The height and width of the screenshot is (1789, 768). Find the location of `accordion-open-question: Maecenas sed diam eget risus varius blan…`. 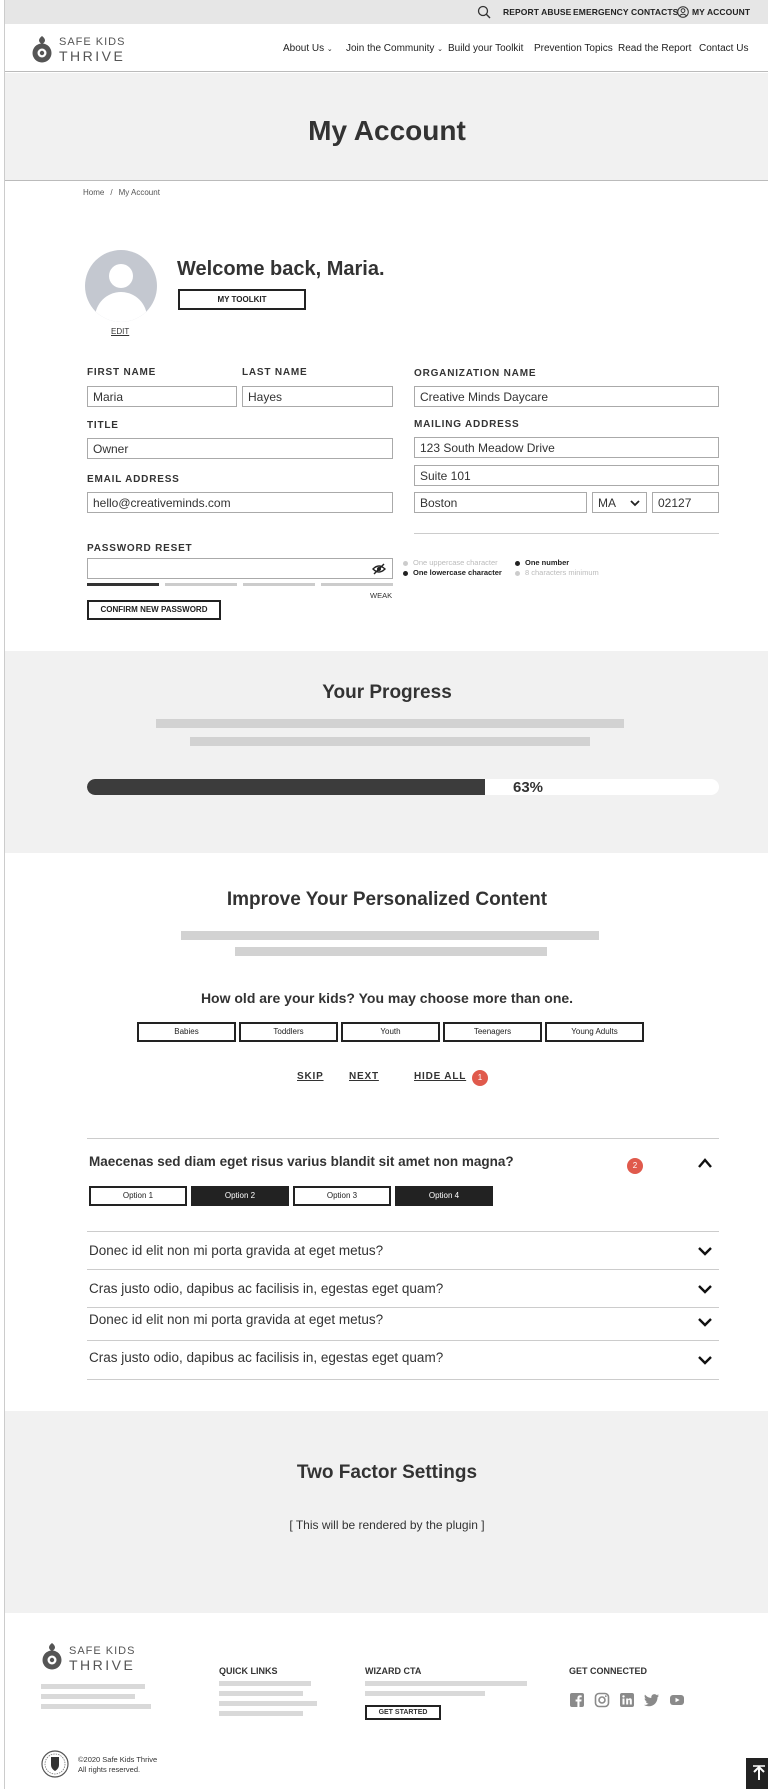

accordion-open-question: Maecenas sed diam eget risus varius blan… is located at coordinates (301, 1161).